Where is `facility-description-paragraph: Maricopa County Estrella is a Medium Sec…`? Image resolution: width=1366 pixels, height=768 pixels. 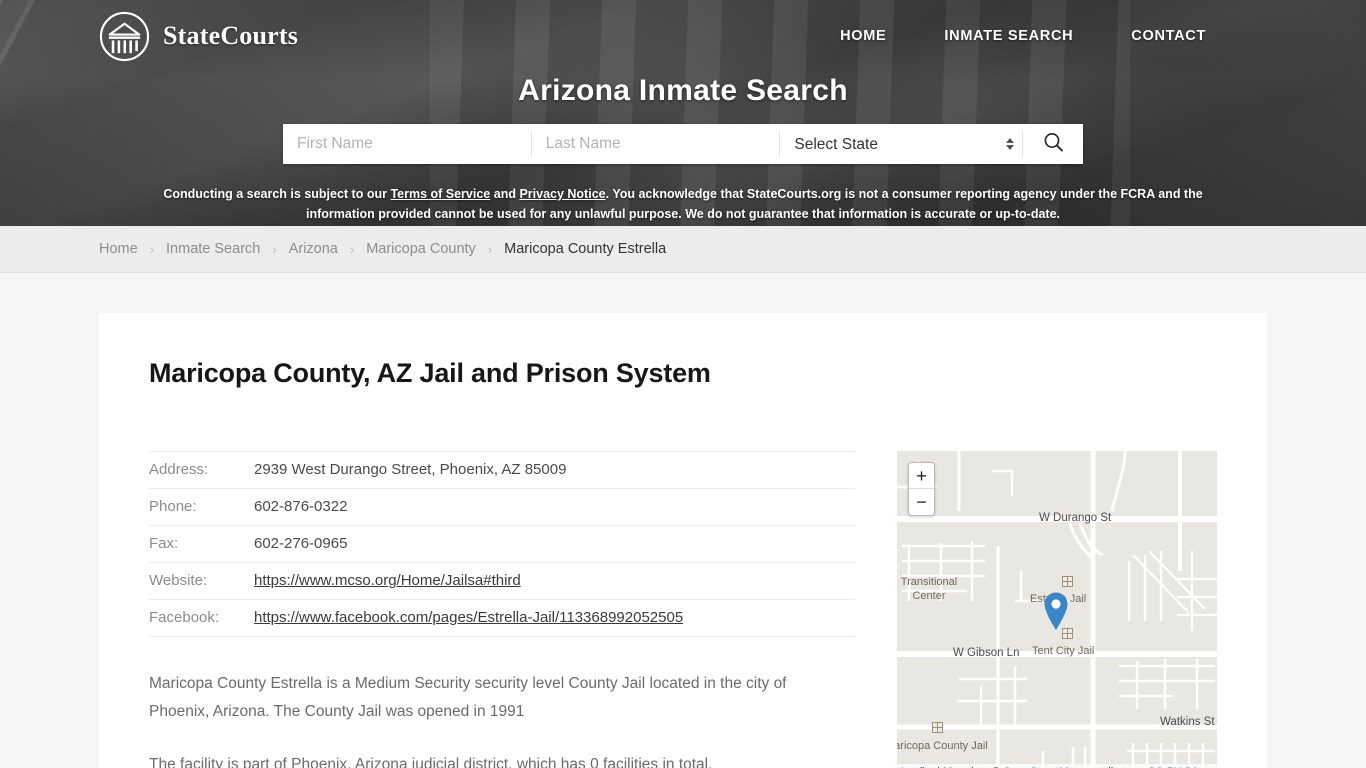
facility-description-paragraph: Maricopa County Estrella is a Medium Sec… is located at coordinates (468, 697).